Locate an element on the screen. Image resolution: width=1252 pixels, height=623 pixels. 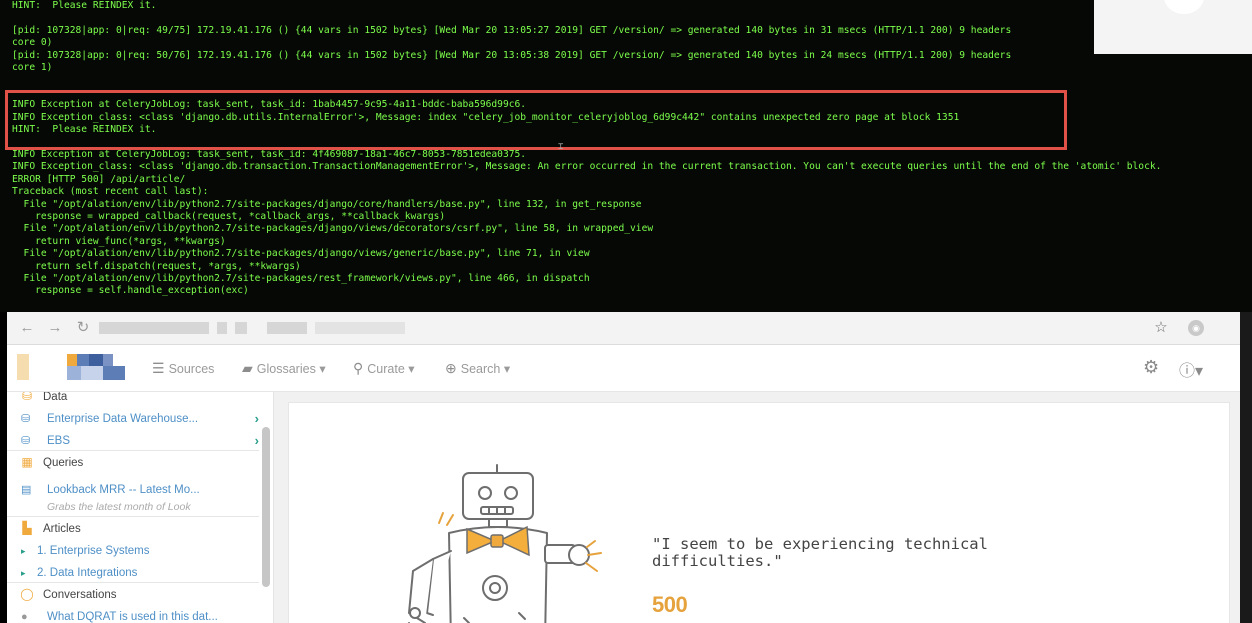
nav-glossaries: ▰ Glossaries ▾ is located at coordinates (284, 368).